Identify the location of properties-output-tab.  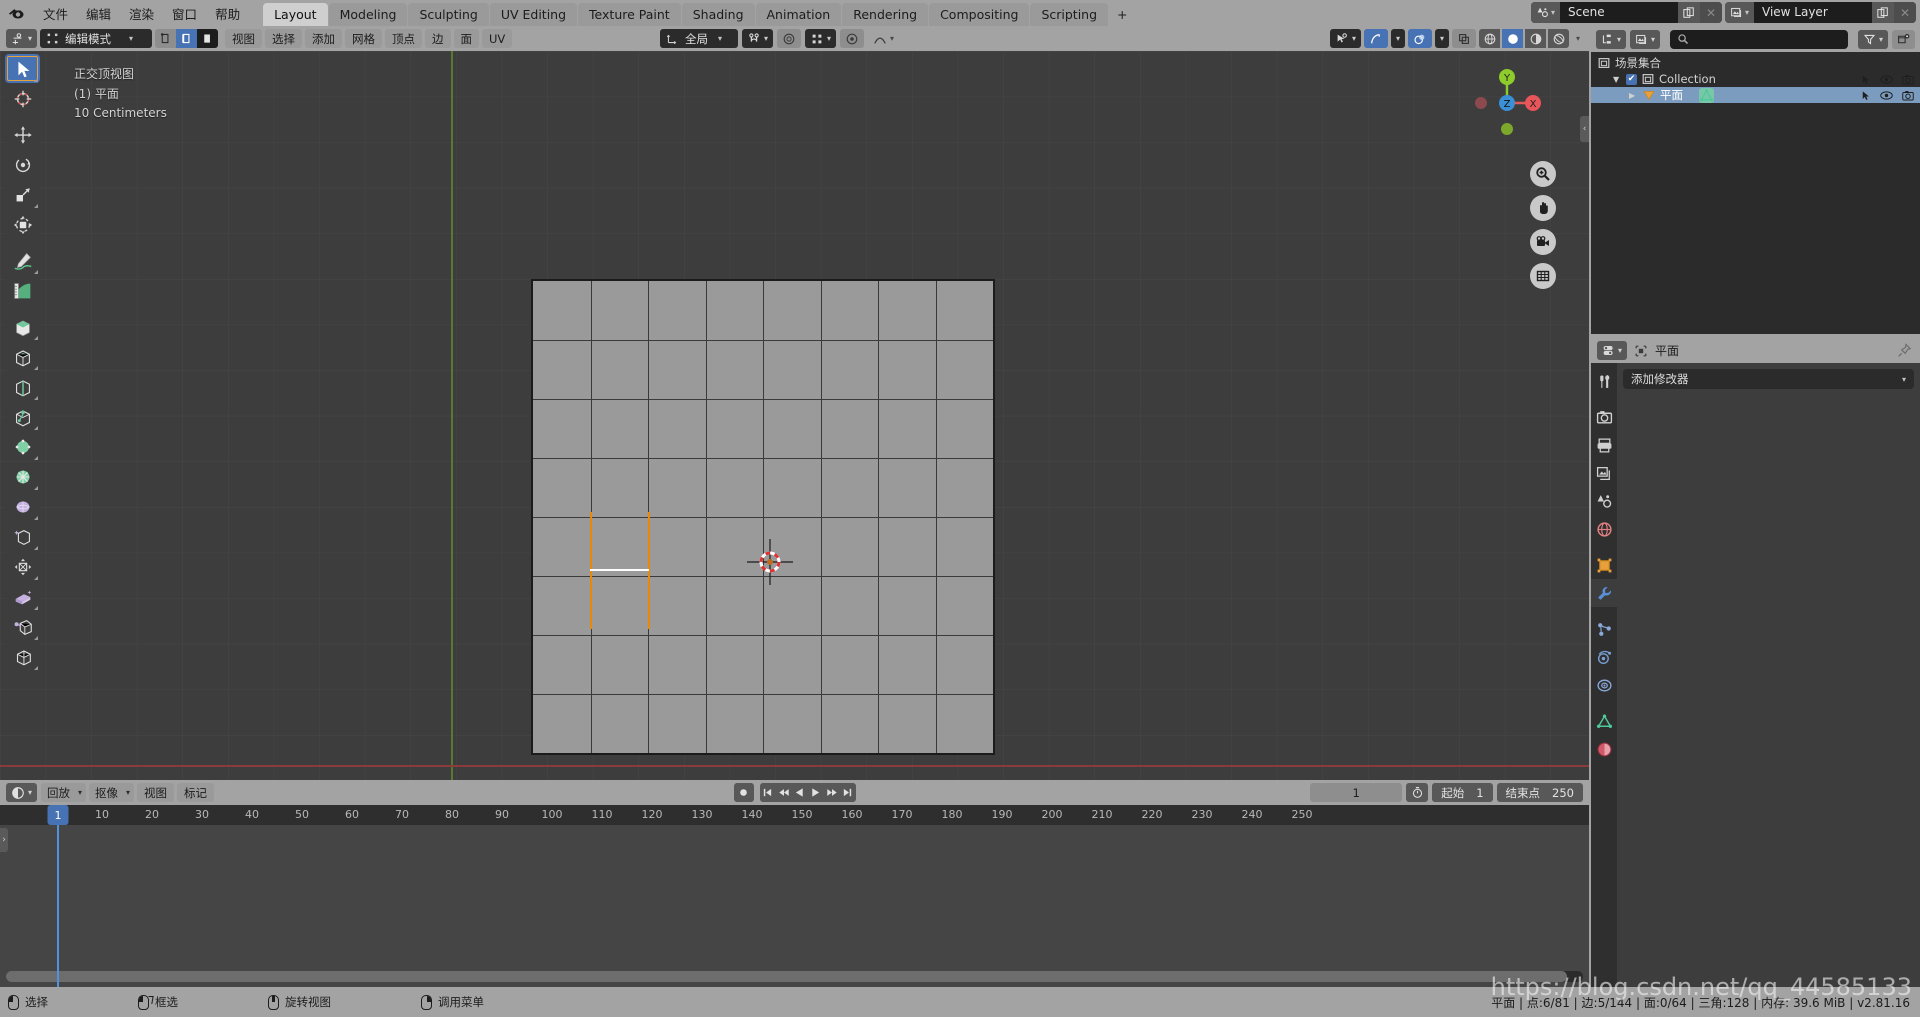
(1604, 445).